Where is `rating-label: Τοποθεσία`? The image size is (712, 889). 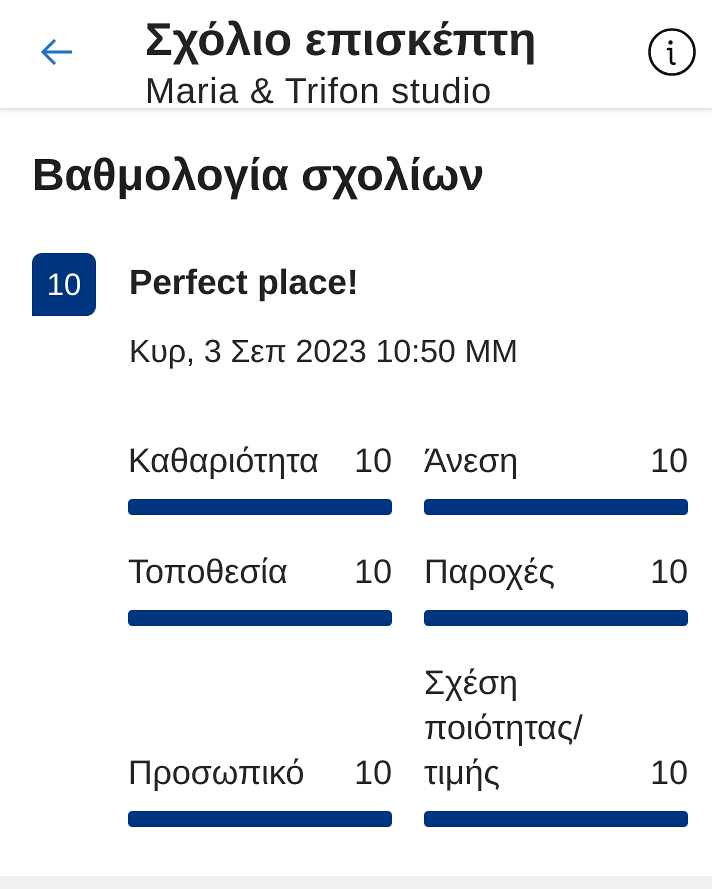
rating-label: Τοποθεσία is located at coordinates (208, 572).